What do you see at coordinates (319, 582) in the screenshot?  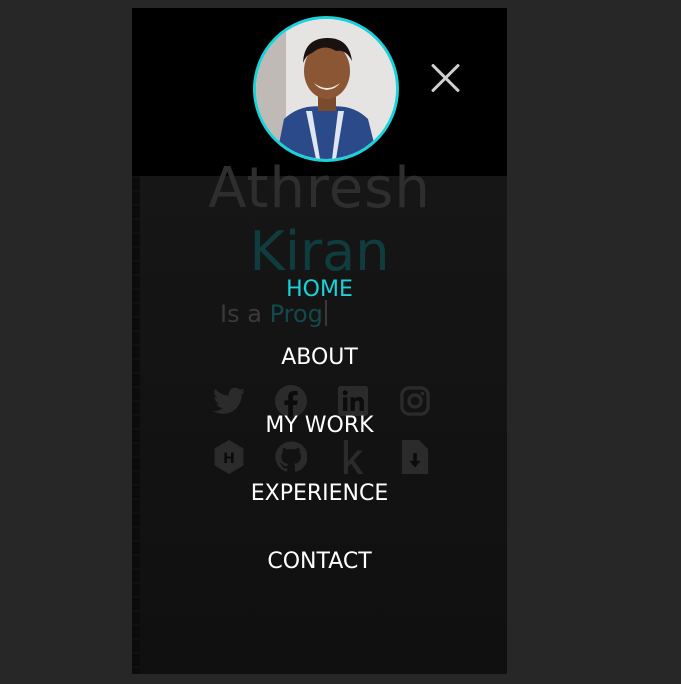 I see `menu-item-contact: CONTACT` at bounding box center [319, 582].